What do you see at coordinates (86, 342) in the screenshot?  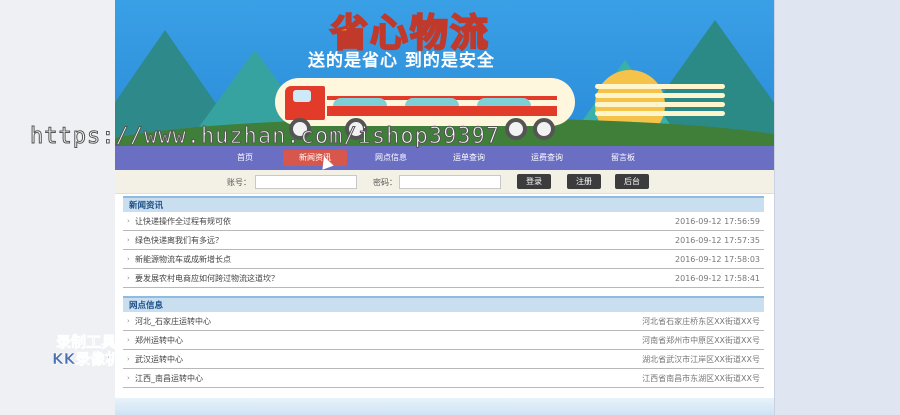 I see `recorder-line-1: 录制工具` at bounding box center [86, 342].